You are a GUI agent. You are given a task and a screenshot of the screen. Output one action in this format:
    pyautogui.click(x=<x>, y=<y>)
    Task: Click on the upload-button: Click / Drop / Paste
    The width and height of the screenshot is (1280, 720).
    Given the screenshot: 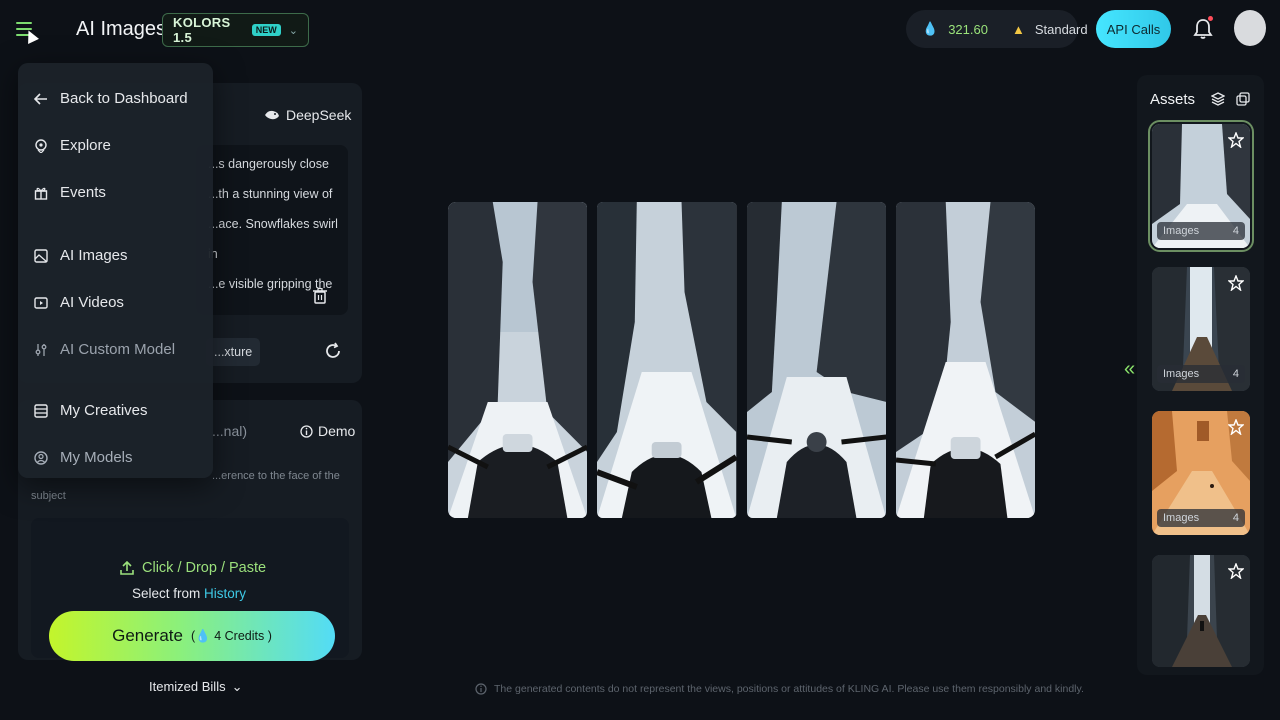 What is the action you would take?
    pyautogui.click(x=193, y=568)
    